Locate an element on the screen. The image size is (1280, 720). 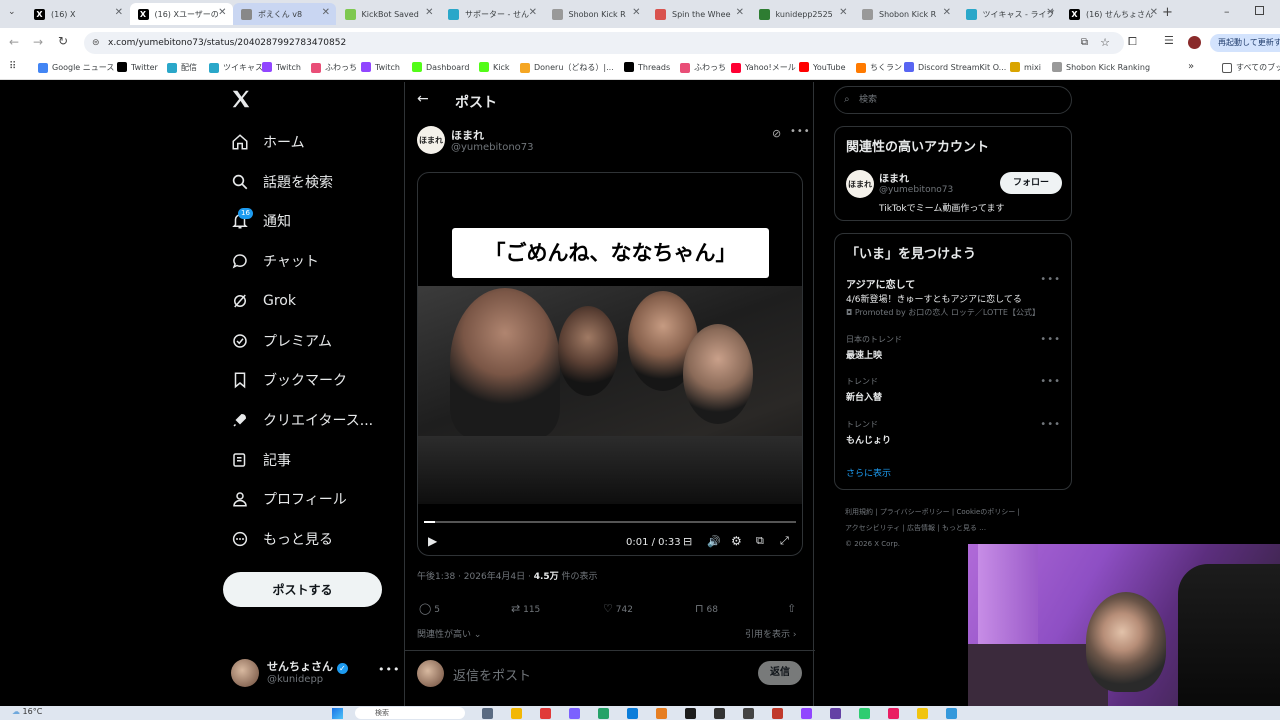
repost-button: ⇄ 115 is located at coordinates (525, 608).